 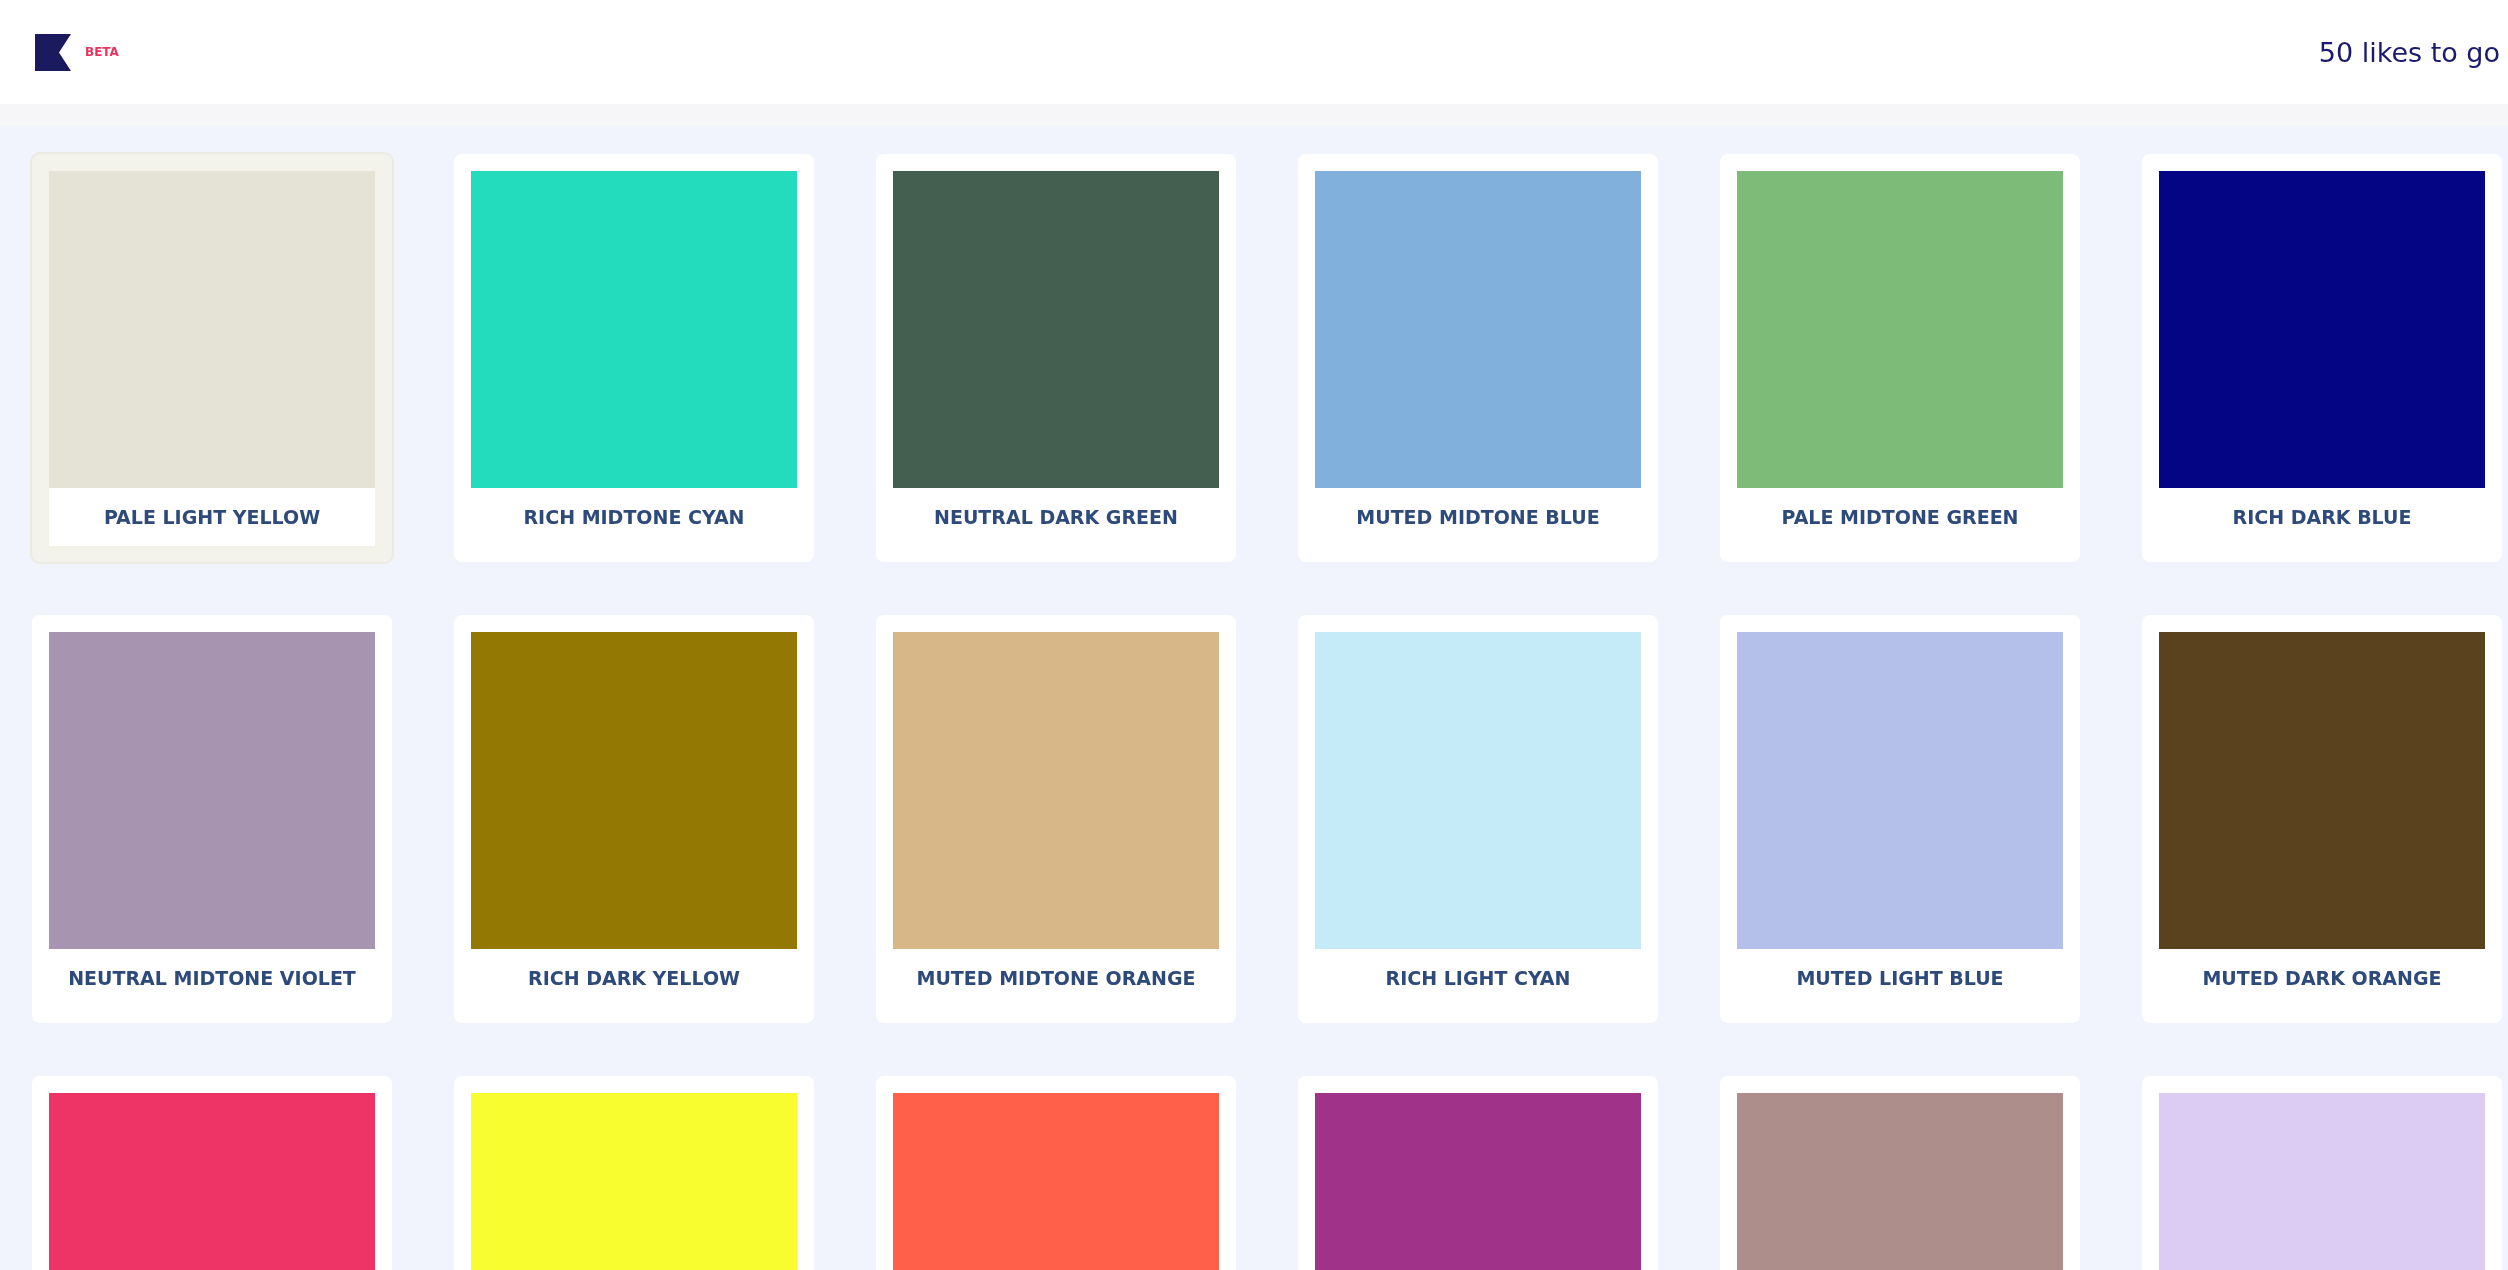 I want to click on color-card: MUTED MIDTONE ORANGE, so click(x=1056, y=819).